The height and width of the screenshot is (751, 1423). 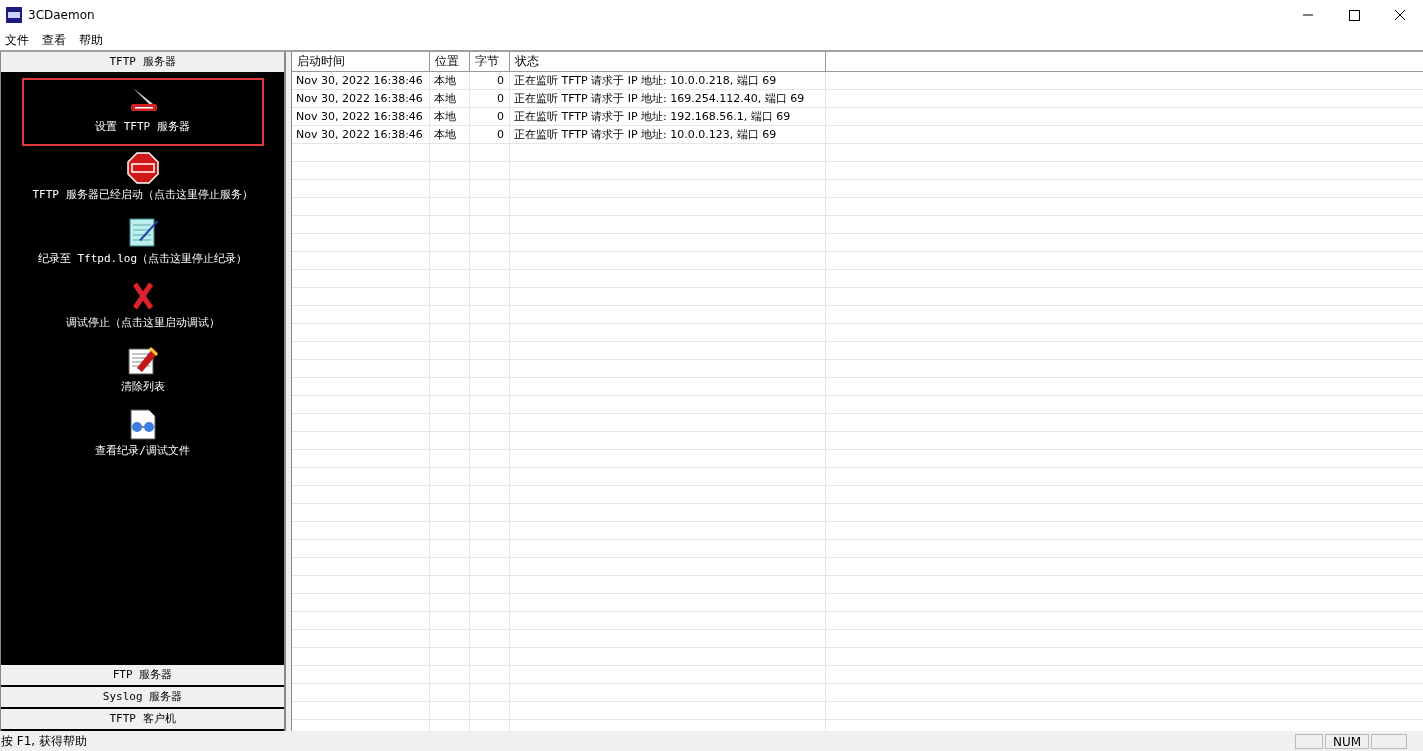 I want to click on menu-item: 帮助, so click(x=91, y=40).